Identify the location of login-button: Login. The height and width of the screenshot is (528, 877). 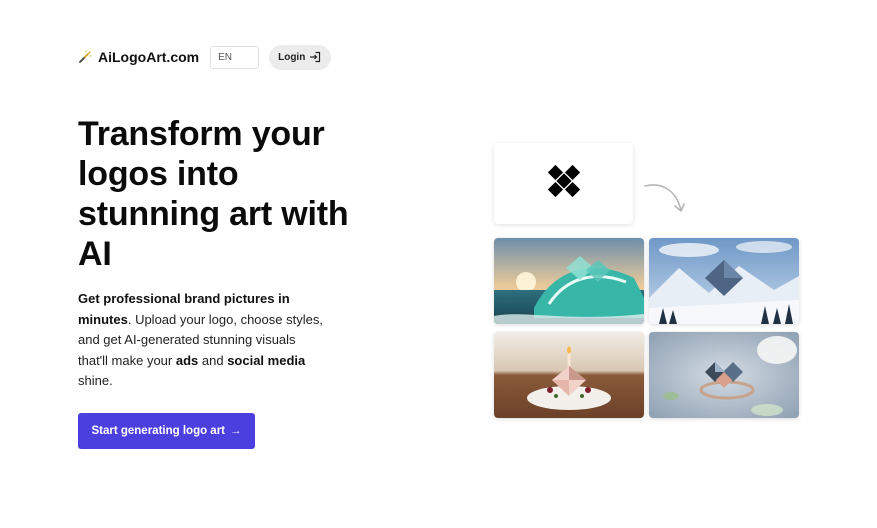
(300, 57).